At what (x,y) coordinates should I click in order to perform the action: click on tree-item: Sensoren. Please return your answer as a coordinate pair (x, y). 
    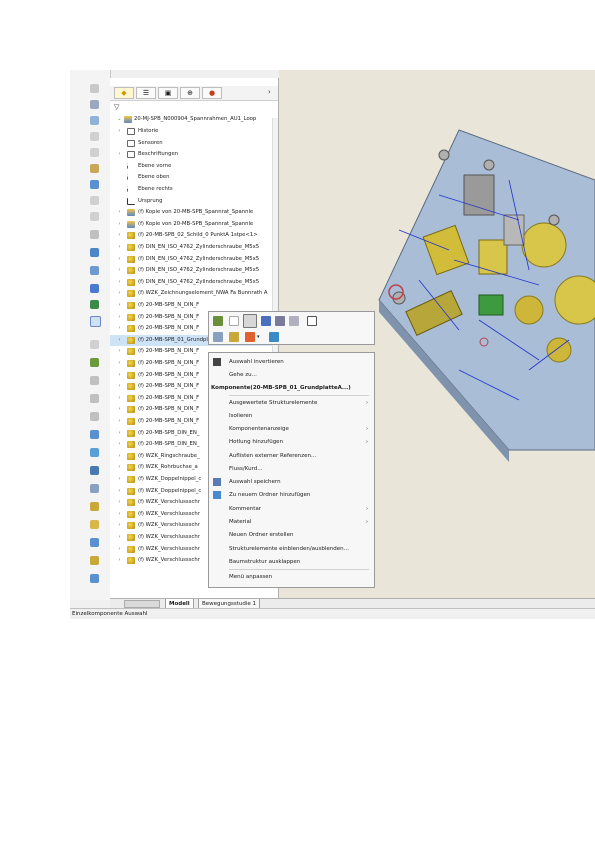
    Looking at the image, I should click on (194, 143).